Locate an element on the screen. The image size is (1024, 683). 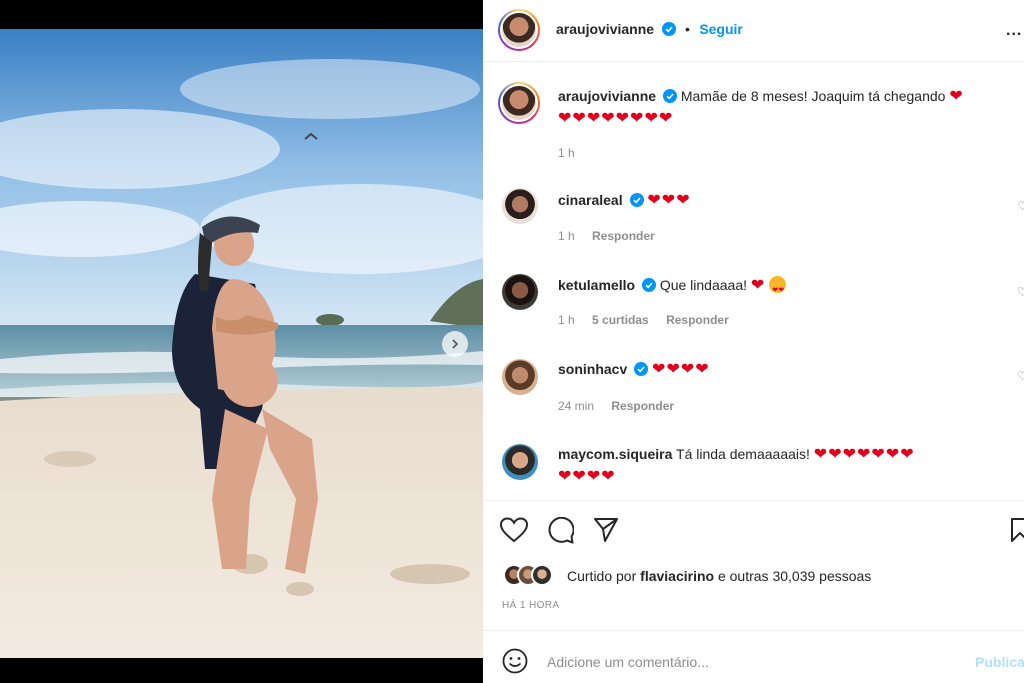
heart-eyes-emoji: ❤ ❤ is located at coordinates (778, 285).